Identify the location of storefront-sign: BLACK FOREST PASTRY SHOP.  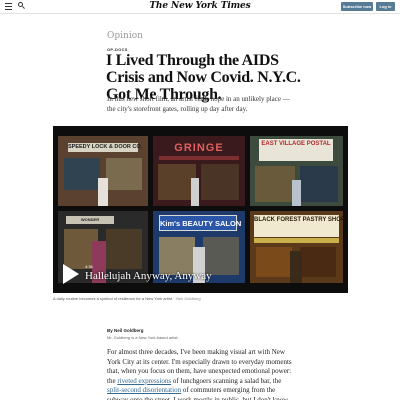
(298, 226).